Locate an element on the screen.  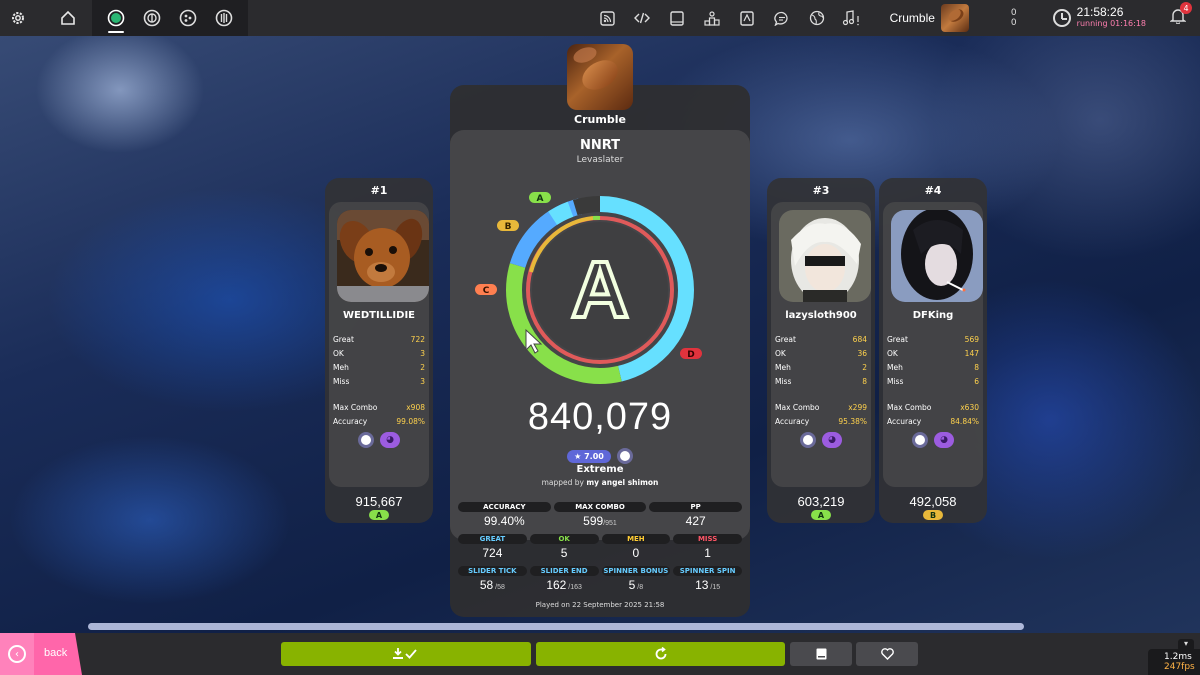
beatmap-info-icon is located at coordinates (821, 654).